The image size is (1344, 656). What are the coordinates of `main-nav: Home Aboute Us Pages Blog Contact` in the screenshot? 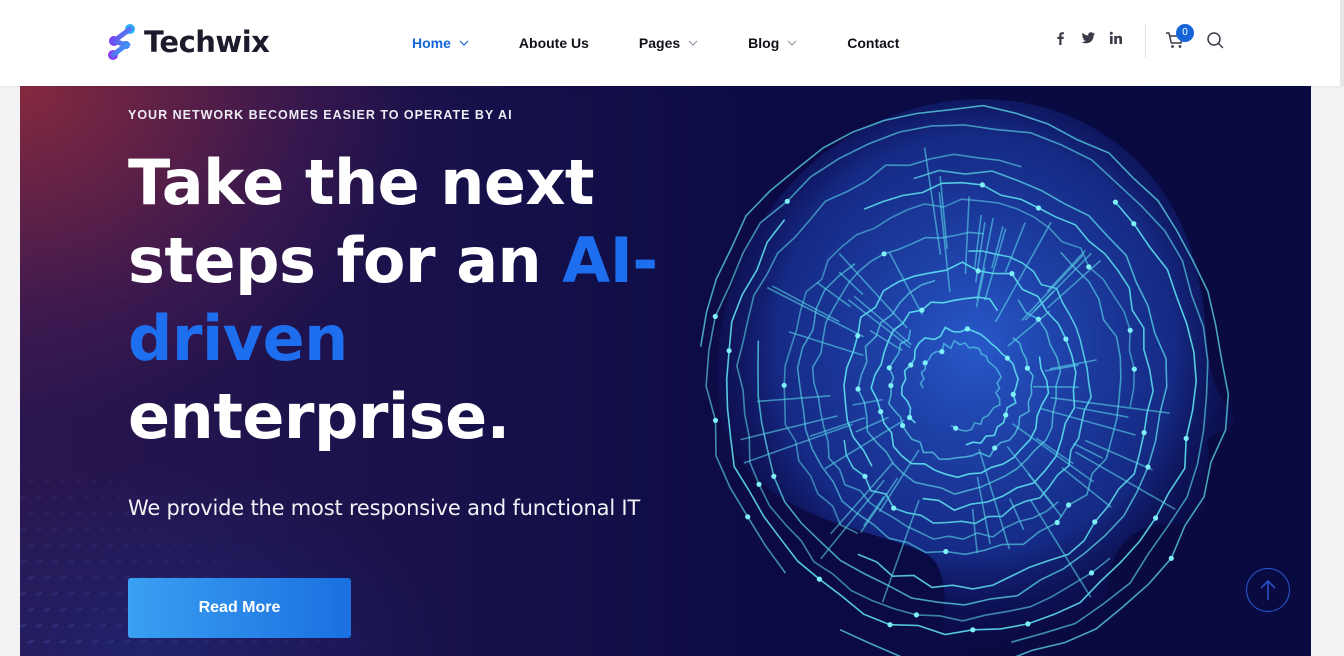 It's located at (680, 43).